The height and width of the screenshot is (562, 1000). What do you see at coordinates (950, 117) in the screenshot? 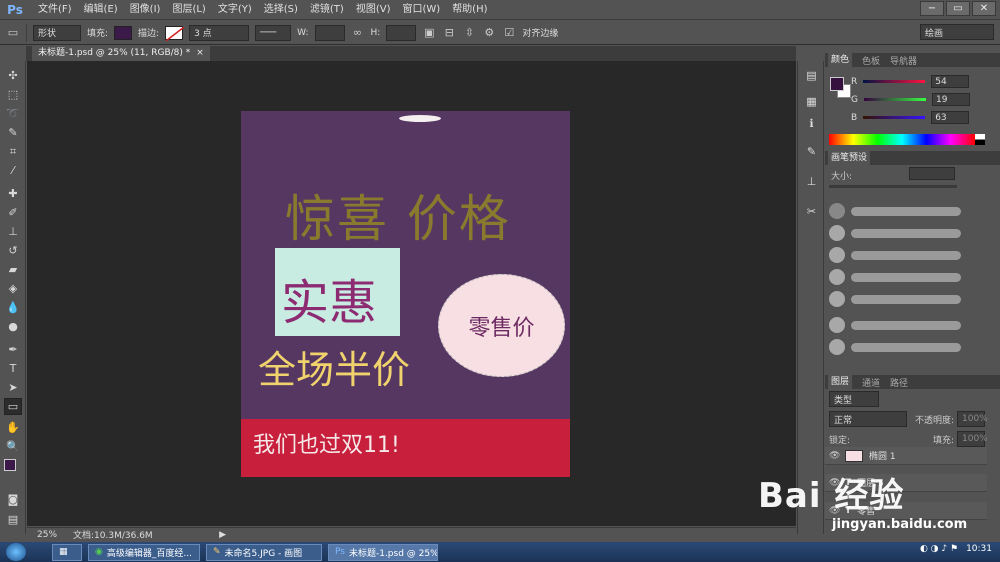
I see `blue-value: 63` at bounding box center [950, 117].